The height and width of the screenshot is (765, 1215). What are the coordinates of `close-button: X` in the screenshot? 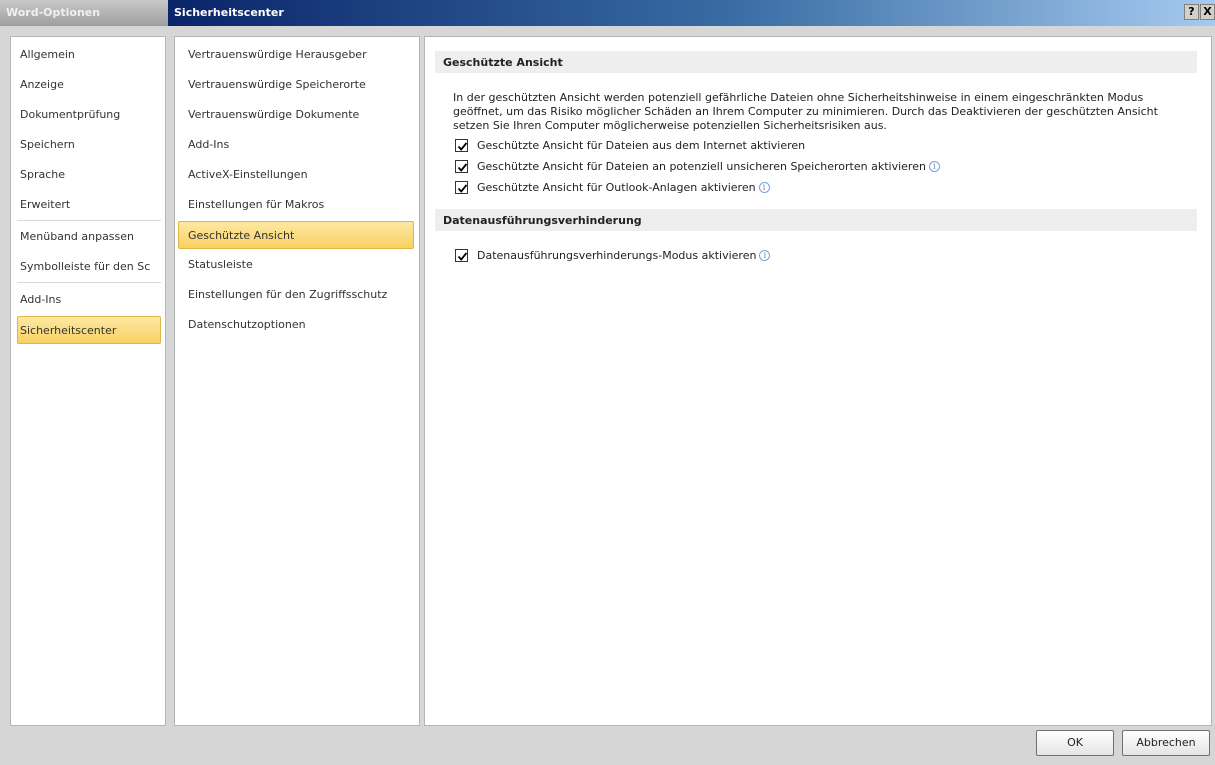 It's located at (1207, 12).